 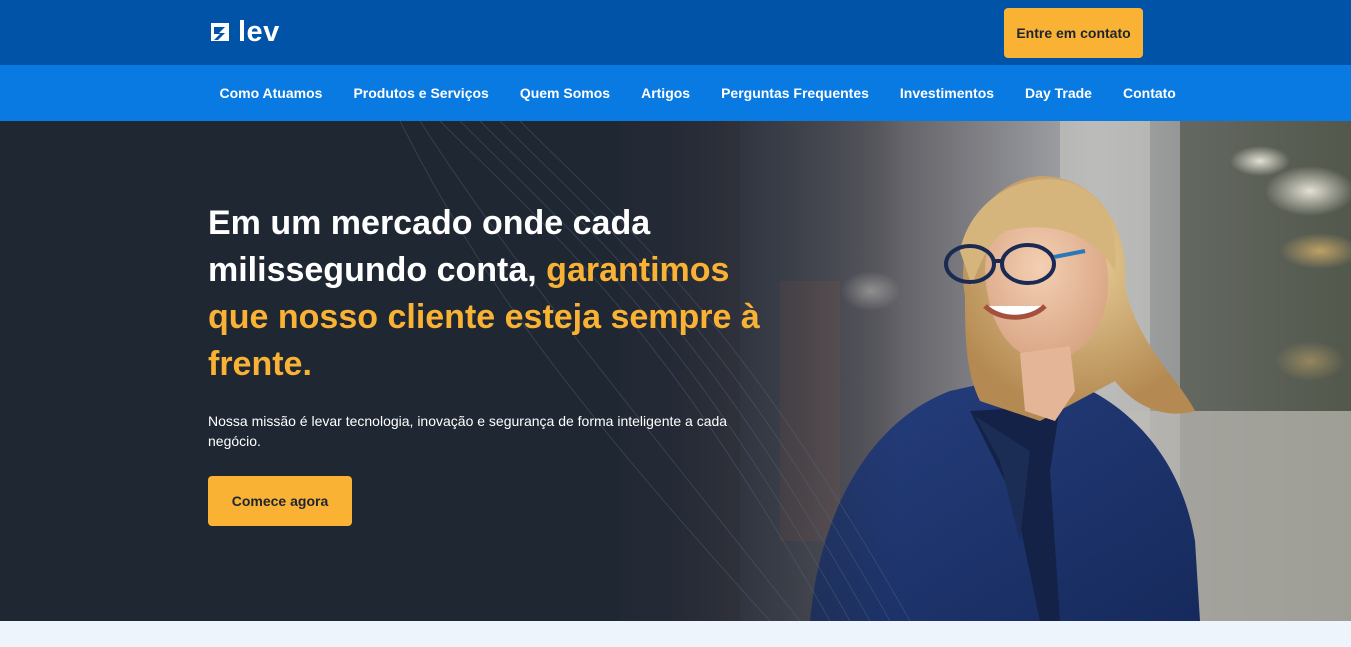 What do you see at coordinates (946, 93) in the screenshot?
I see `nav-item-investimentos: Investimentos` at bounding box center [946, 93].